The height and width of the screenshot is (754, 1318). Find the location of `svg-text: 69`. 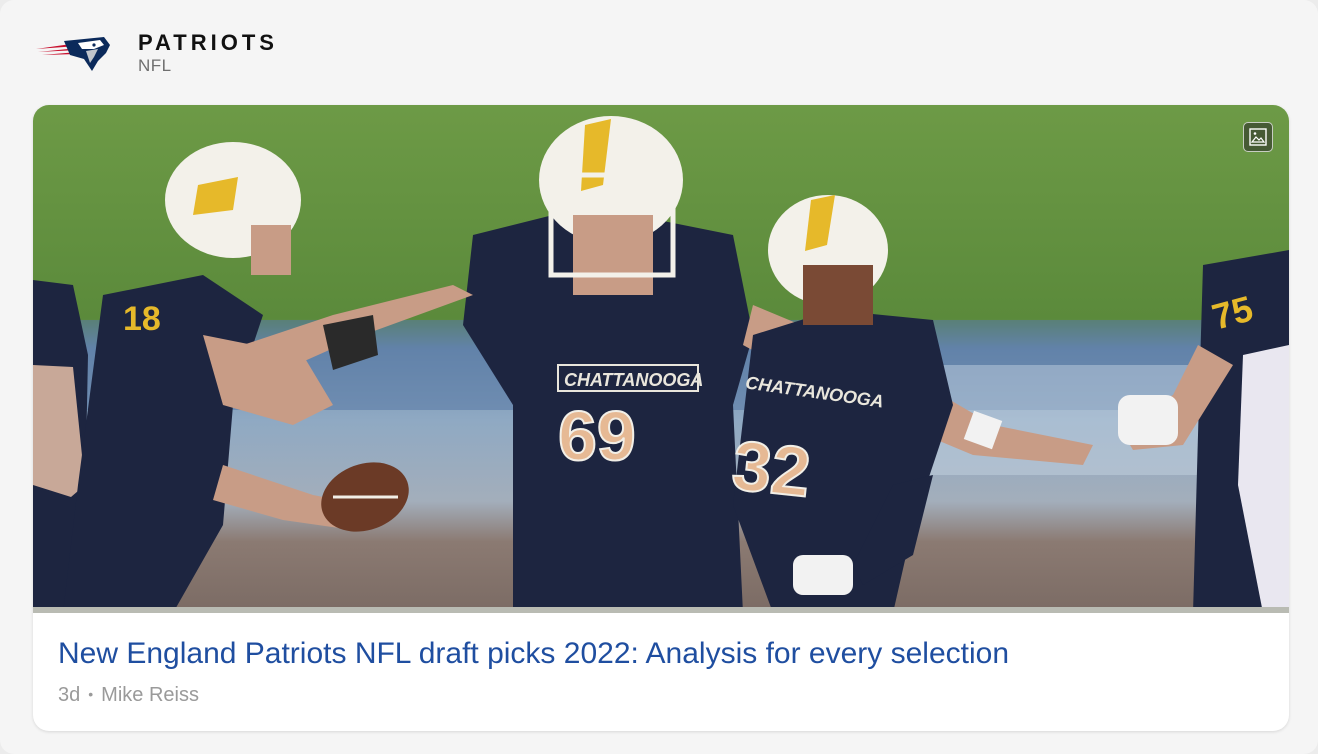

svg-text: 69 is located at coordinates (597, 436).